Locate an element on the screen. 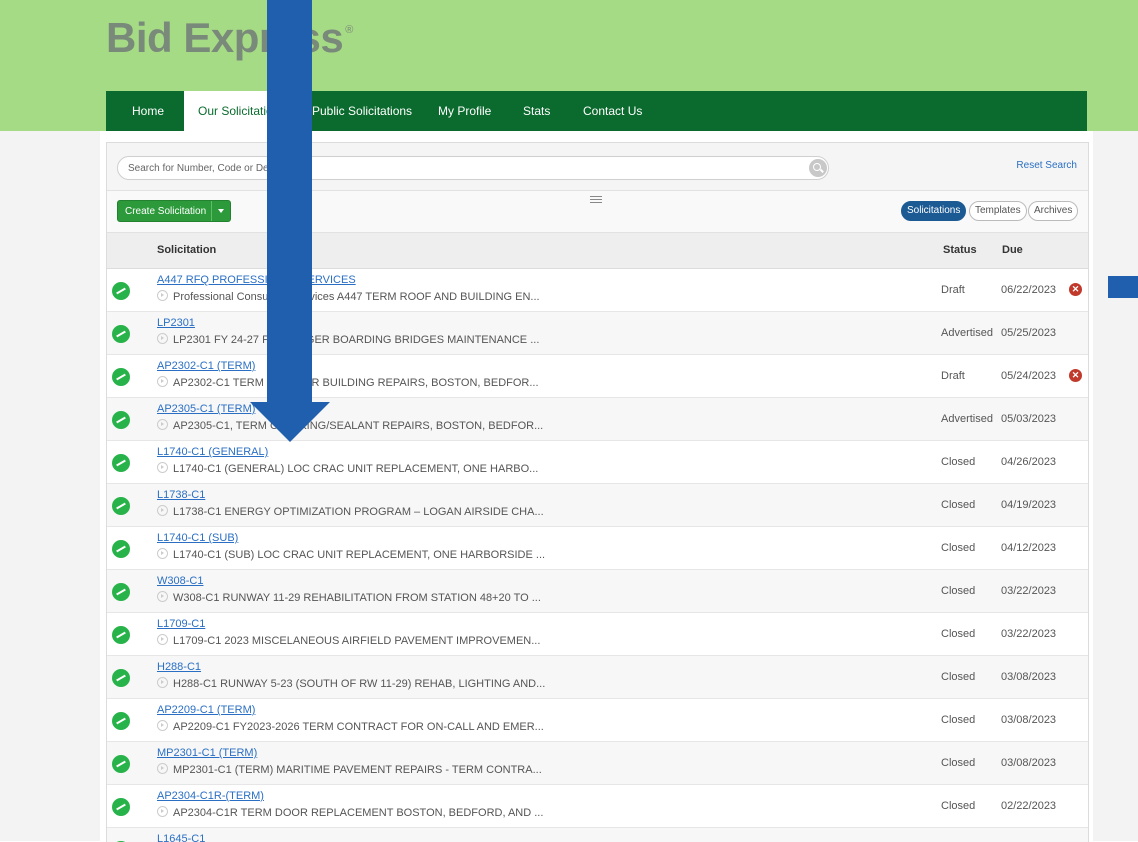  due-date: 04/19/2023 is located at coordinates (1029, 505).